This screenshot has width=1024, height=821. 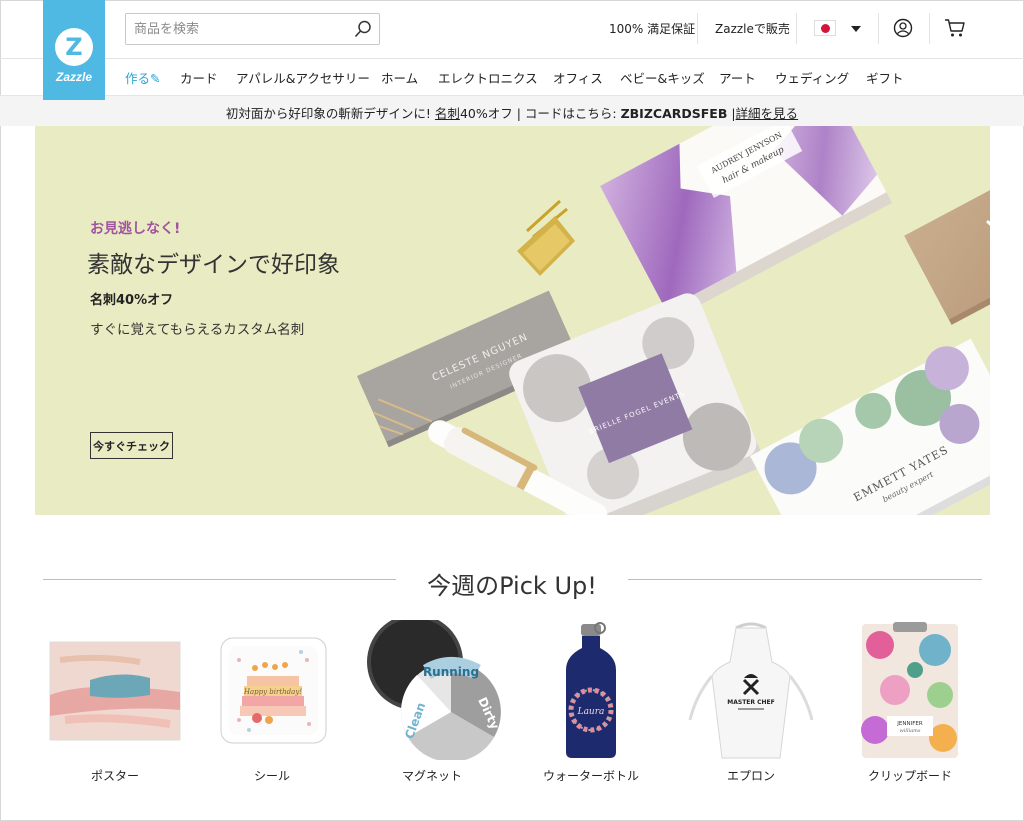 What do you see at coordinates (674, 113) in the screenshot?
I see `promo-code: ZBIZCARDSFEB` at bounding box center [674, 113].